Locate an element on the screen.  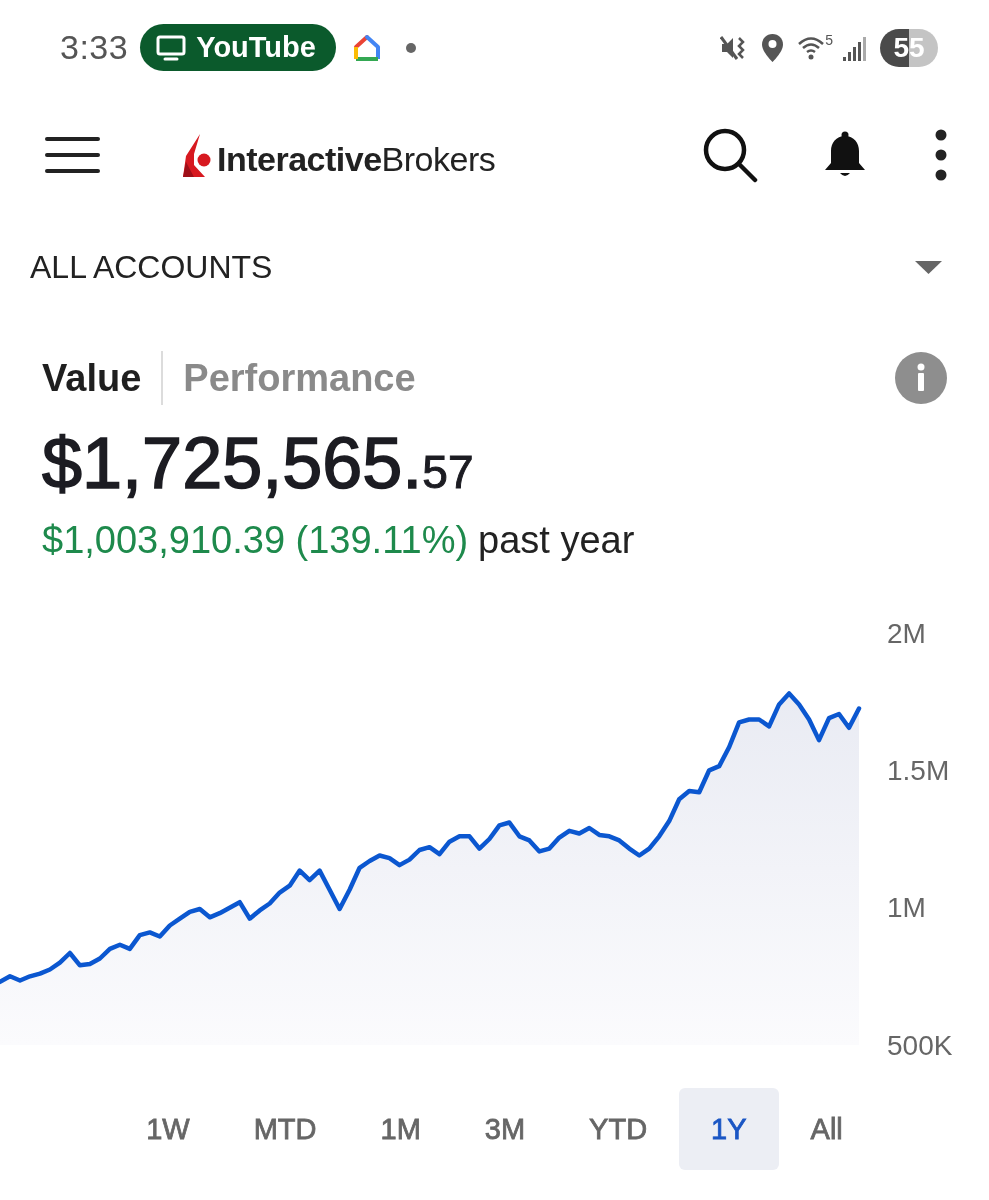
tv-icon is located at coordinates (171, 47).